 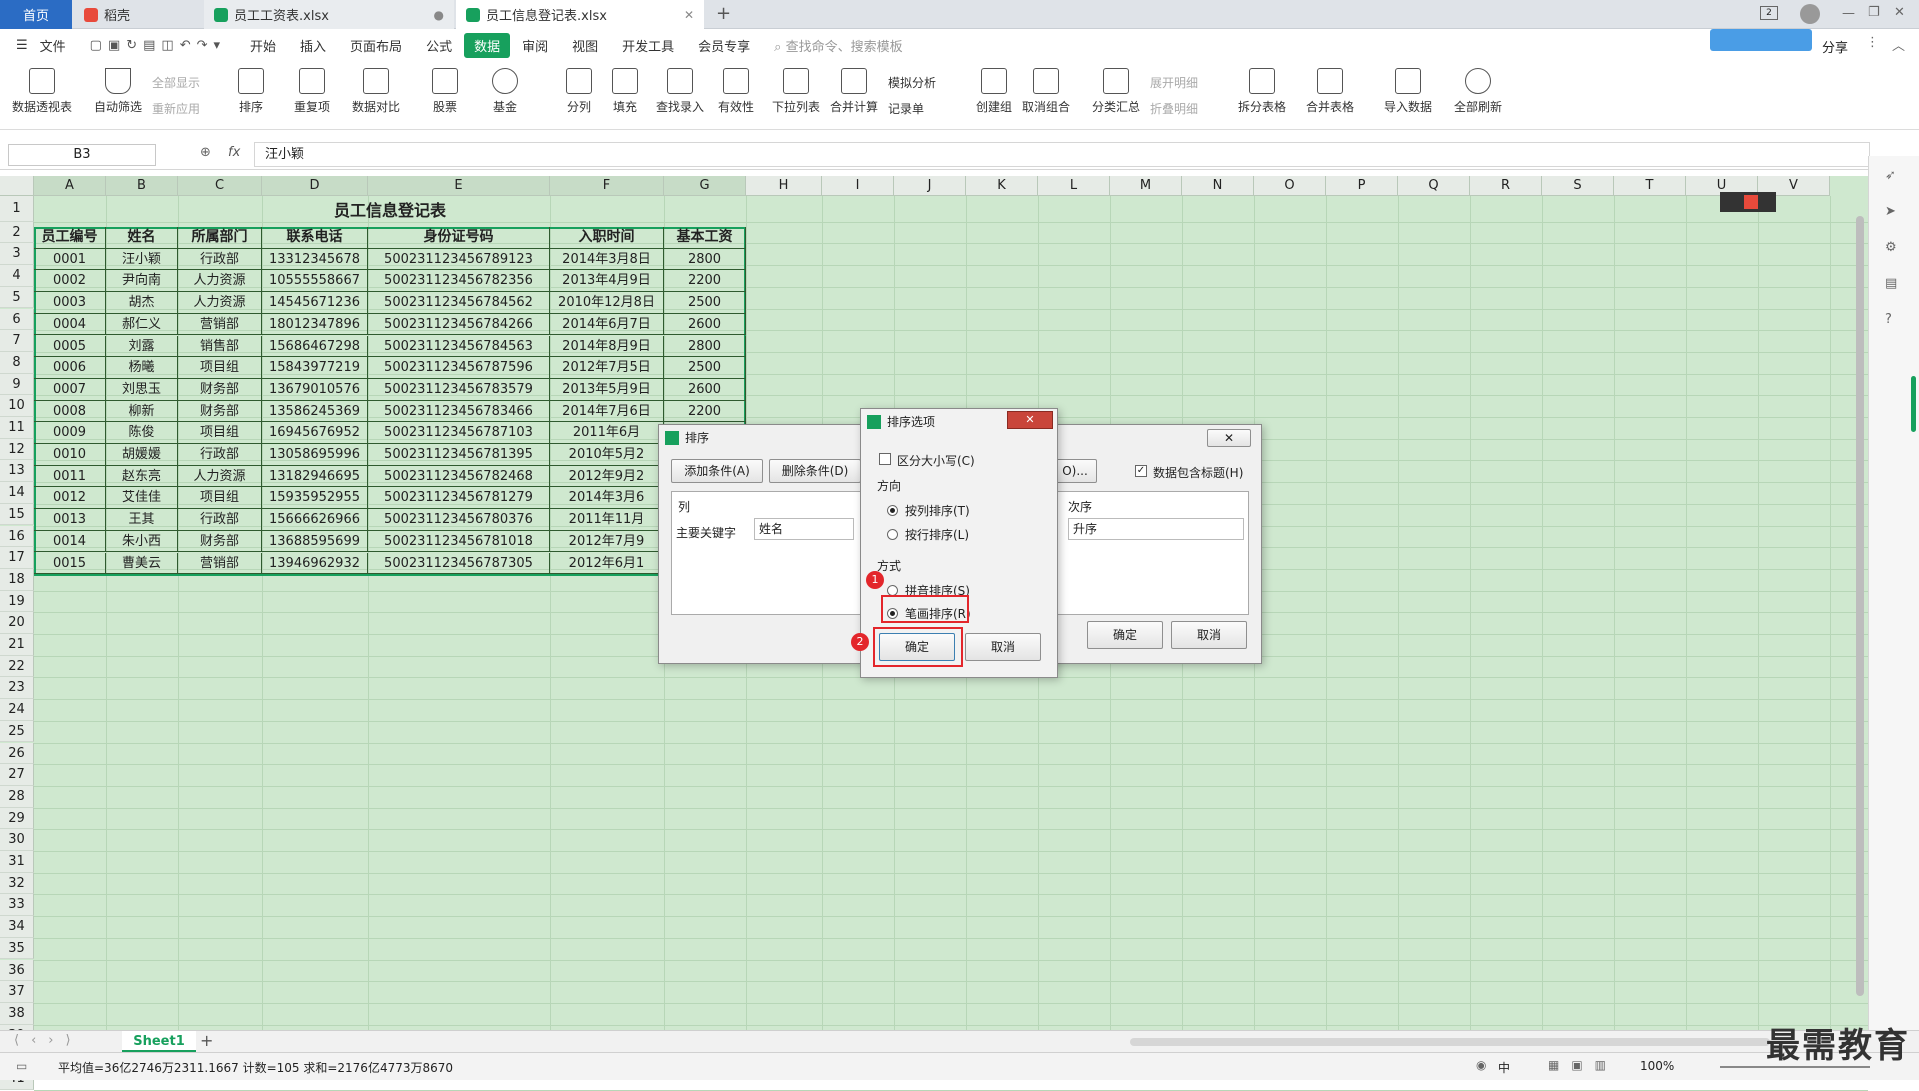 What do you see at coordinates (1434, 186) in the screenshot?
I see `column-header-Q: Q` at bounding box center [1434, 186].